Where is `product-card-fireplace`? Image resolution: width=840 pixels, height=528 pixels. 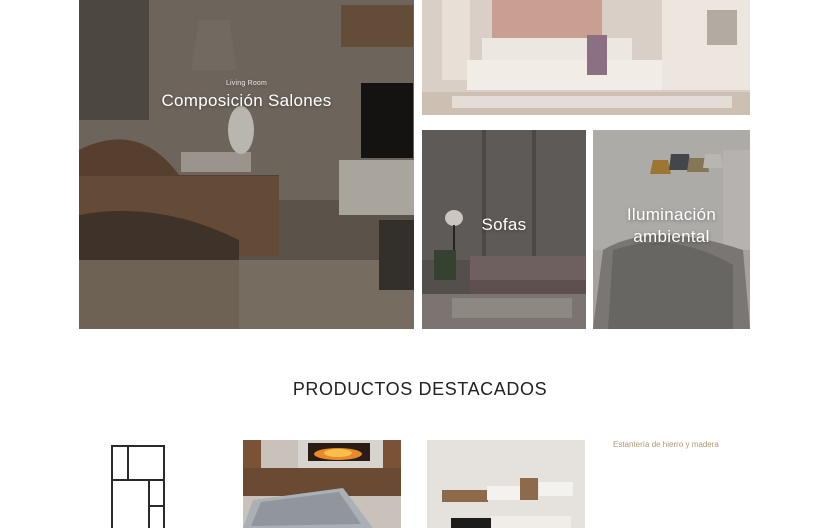 product-card-fireplace is located at coordinates (322, 484).